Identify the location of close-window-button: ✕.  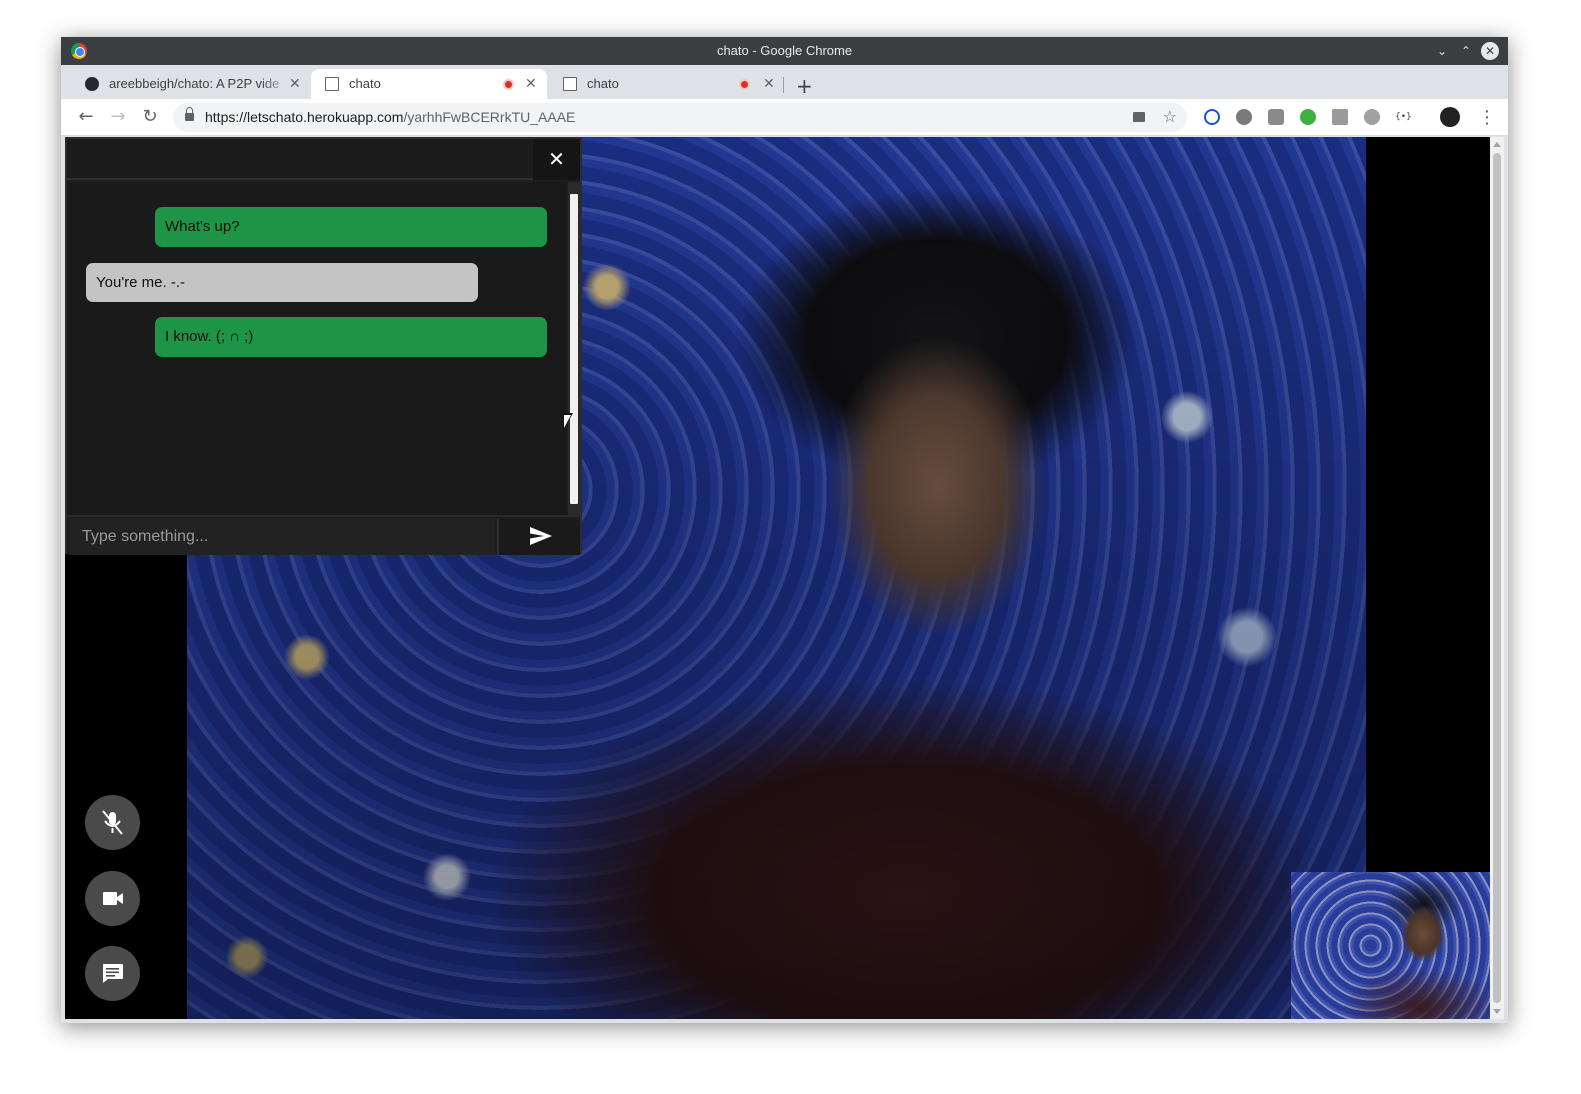
(1490, 51).